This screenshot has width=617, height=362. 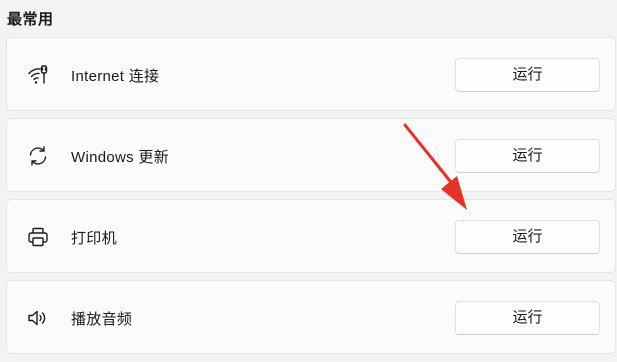 I want to click on troubleshooter-label: Windows 更新, so click(x=120, y=157).